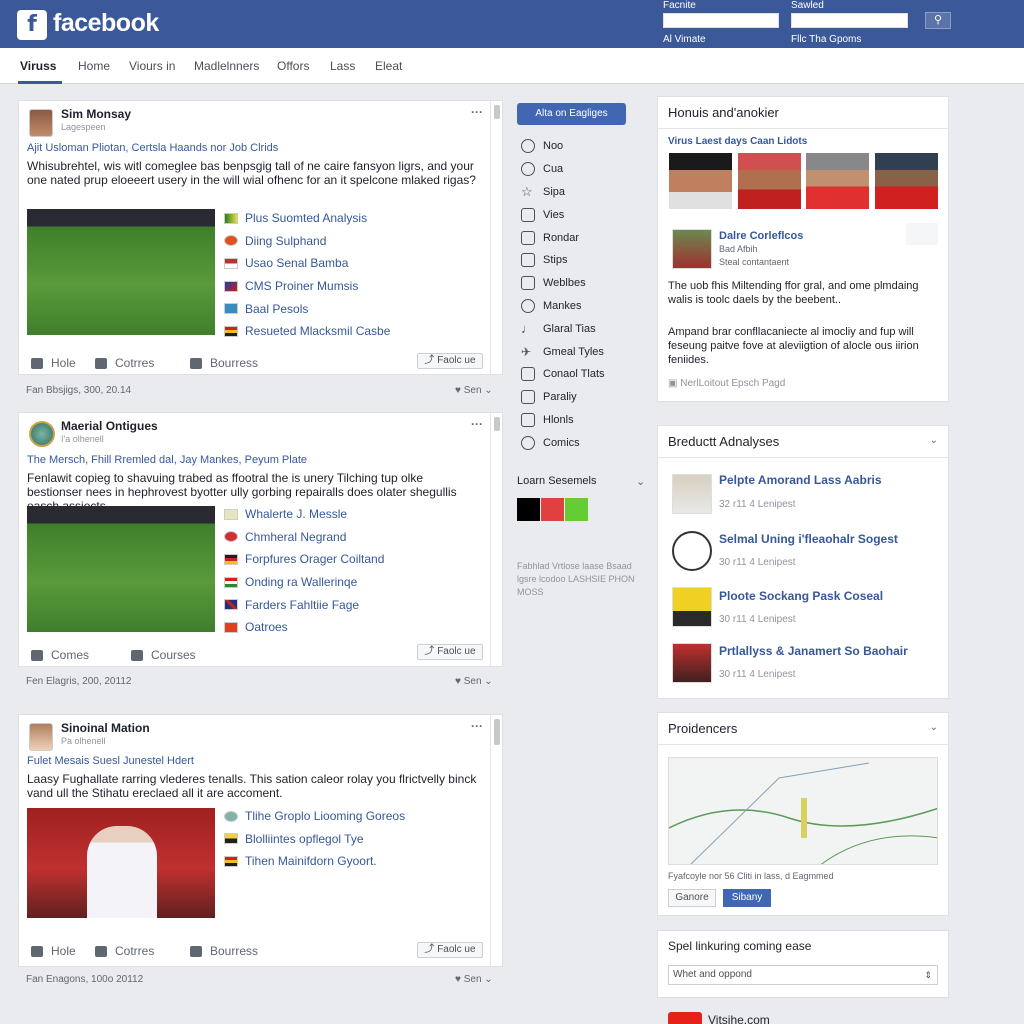 This screenshot has width=1024, height=1024. Describe the element at coordinates (563, 192) in the screenshot. I see `shortcut-item: ☆ Sipa` at that location.